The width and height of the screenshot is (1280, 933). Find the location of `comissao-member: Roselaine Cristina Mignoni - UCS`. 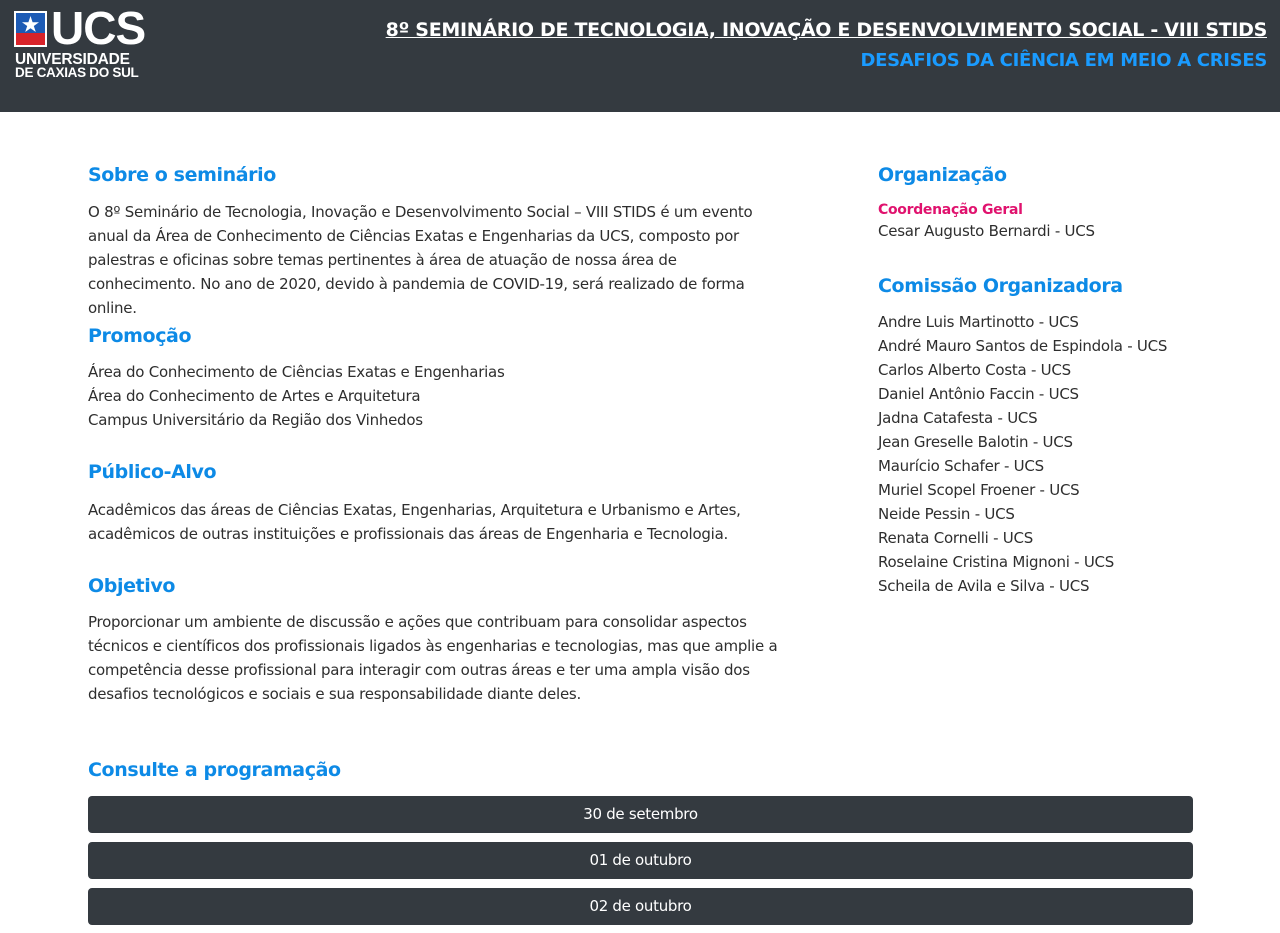

comissao-member: Roselaine Cristina Mignoni - UCS is located at coordinates (996, 562).